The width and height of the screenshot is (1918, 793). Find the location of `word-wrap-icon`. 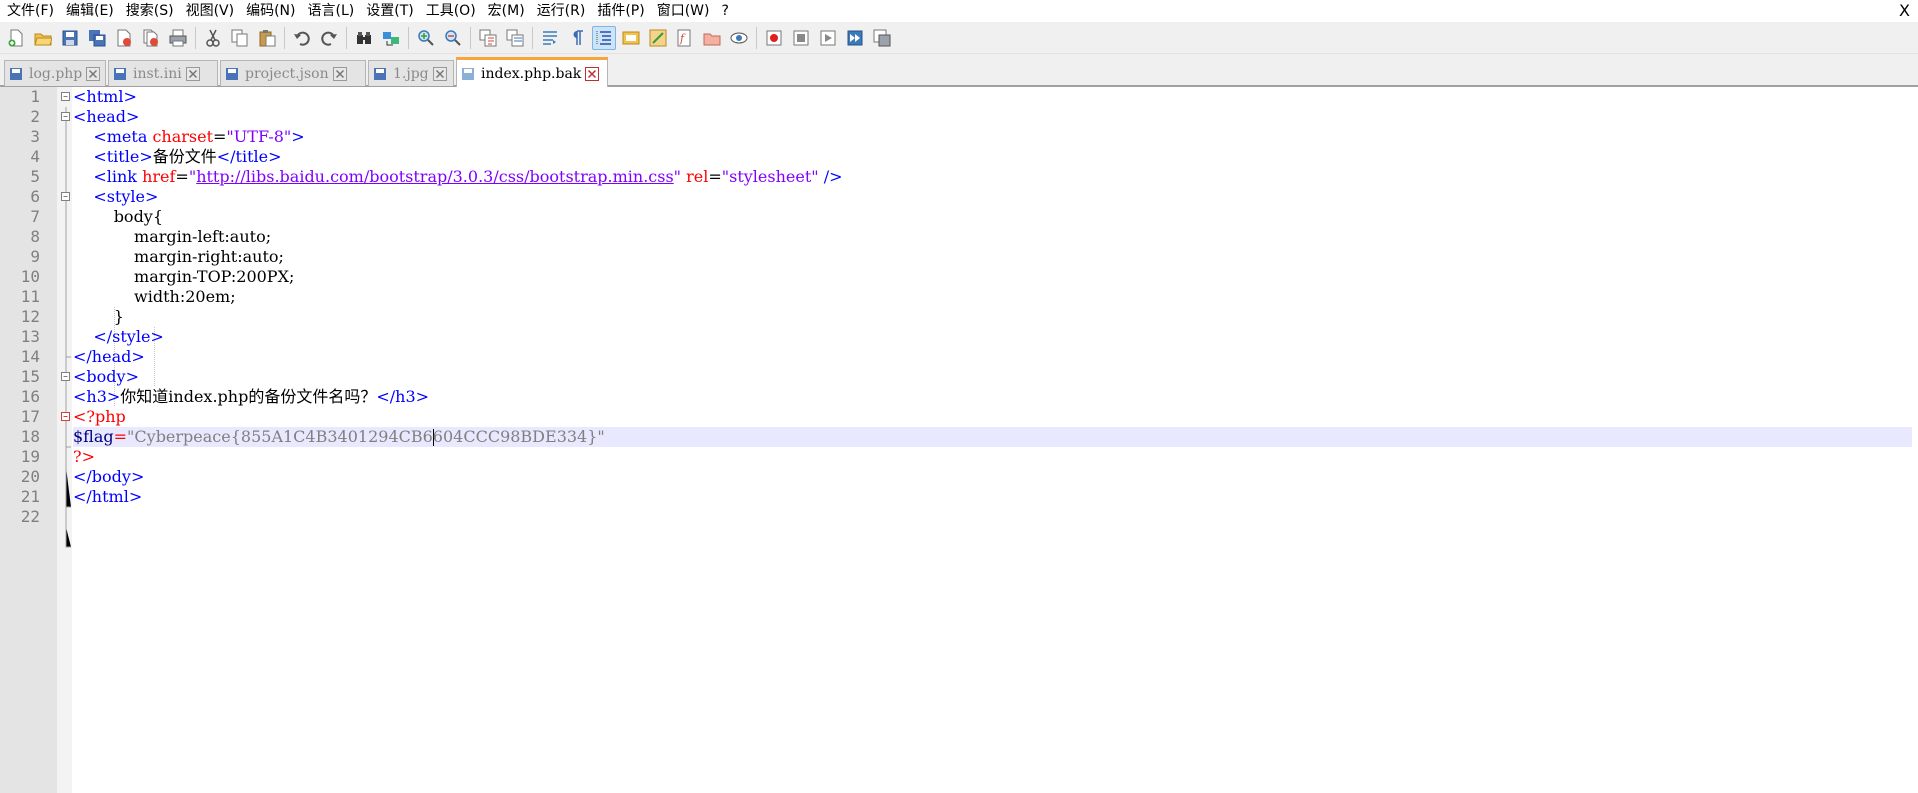

word-wrap-icon is located at coordinates (550, 38).